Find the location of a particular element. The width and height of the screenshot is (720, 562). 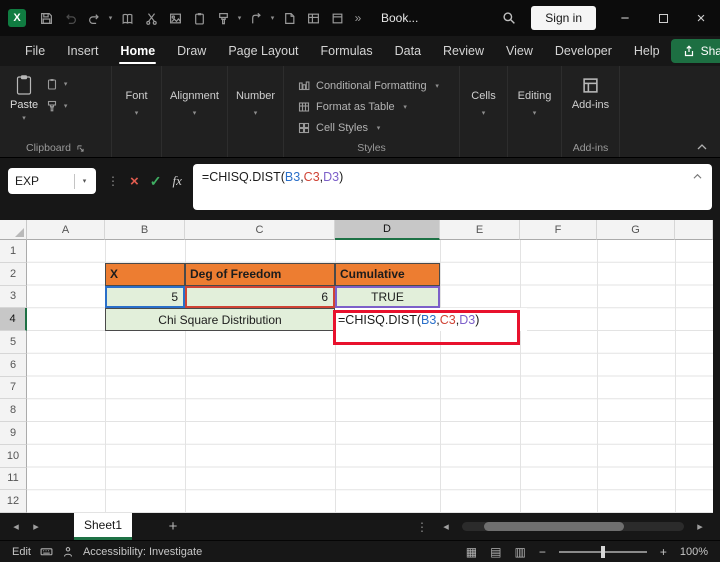

cell-b3: 5 is located at coordinates (145, 297).